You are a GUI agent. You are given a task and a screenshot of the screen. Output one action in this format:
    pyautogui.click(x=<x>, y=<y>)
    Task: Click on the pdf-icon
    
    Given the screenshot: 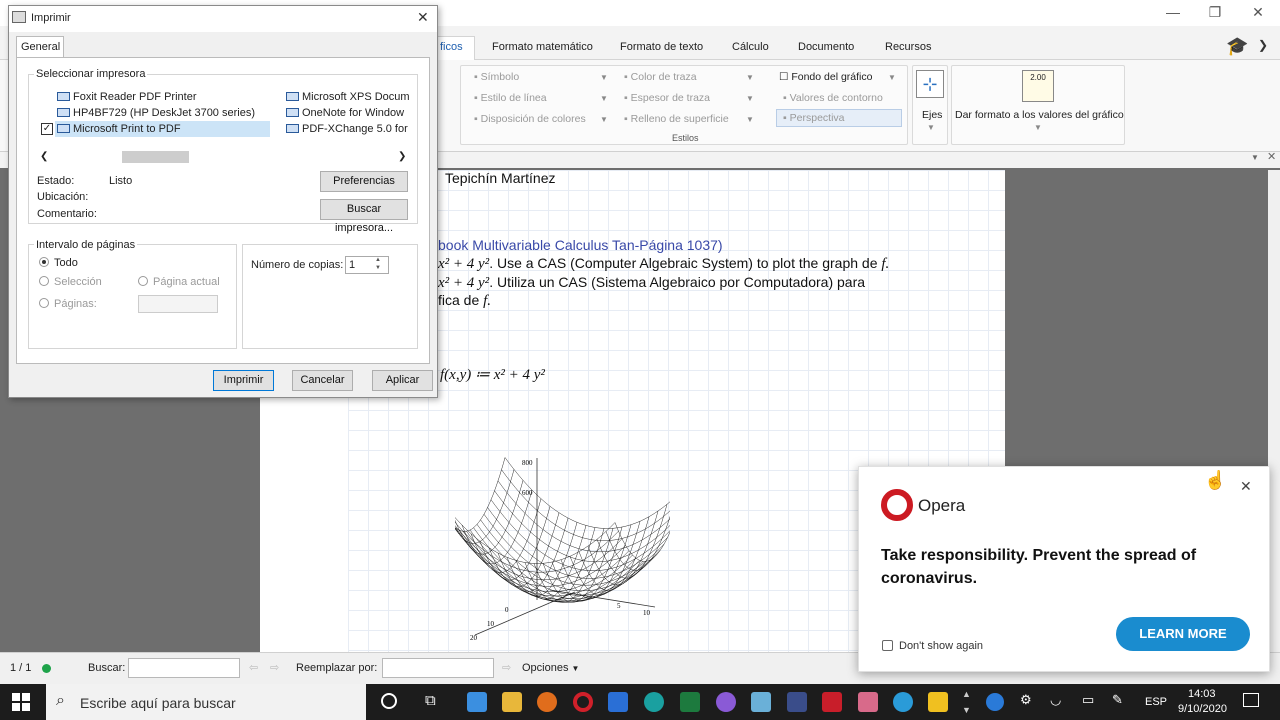 What is the action you would take?
    pyautogui.click(x=832, y=702)
    